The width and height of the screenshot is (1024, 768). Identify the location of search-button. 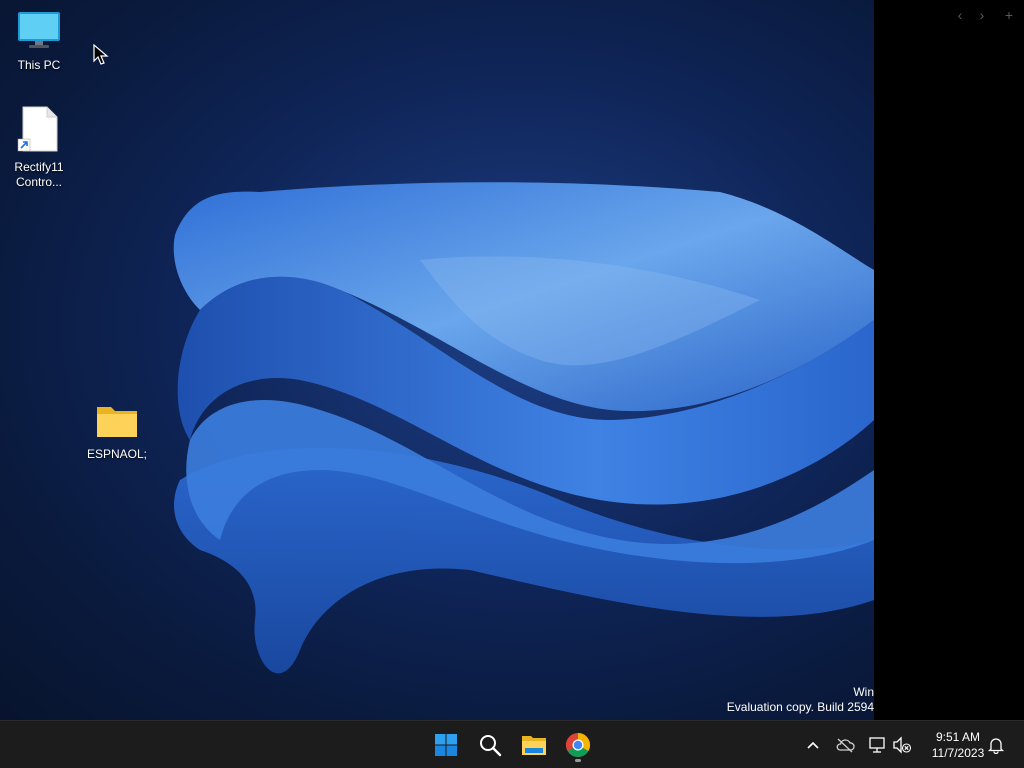
(490, 745).